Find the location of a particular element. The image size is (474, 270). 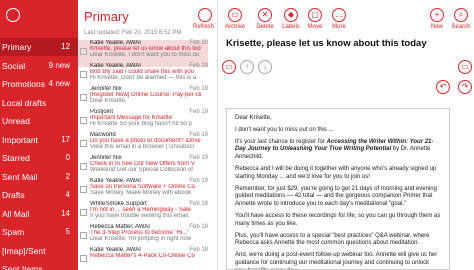

folder-item: Promotions 4 new is located at coordinates (39, 84).